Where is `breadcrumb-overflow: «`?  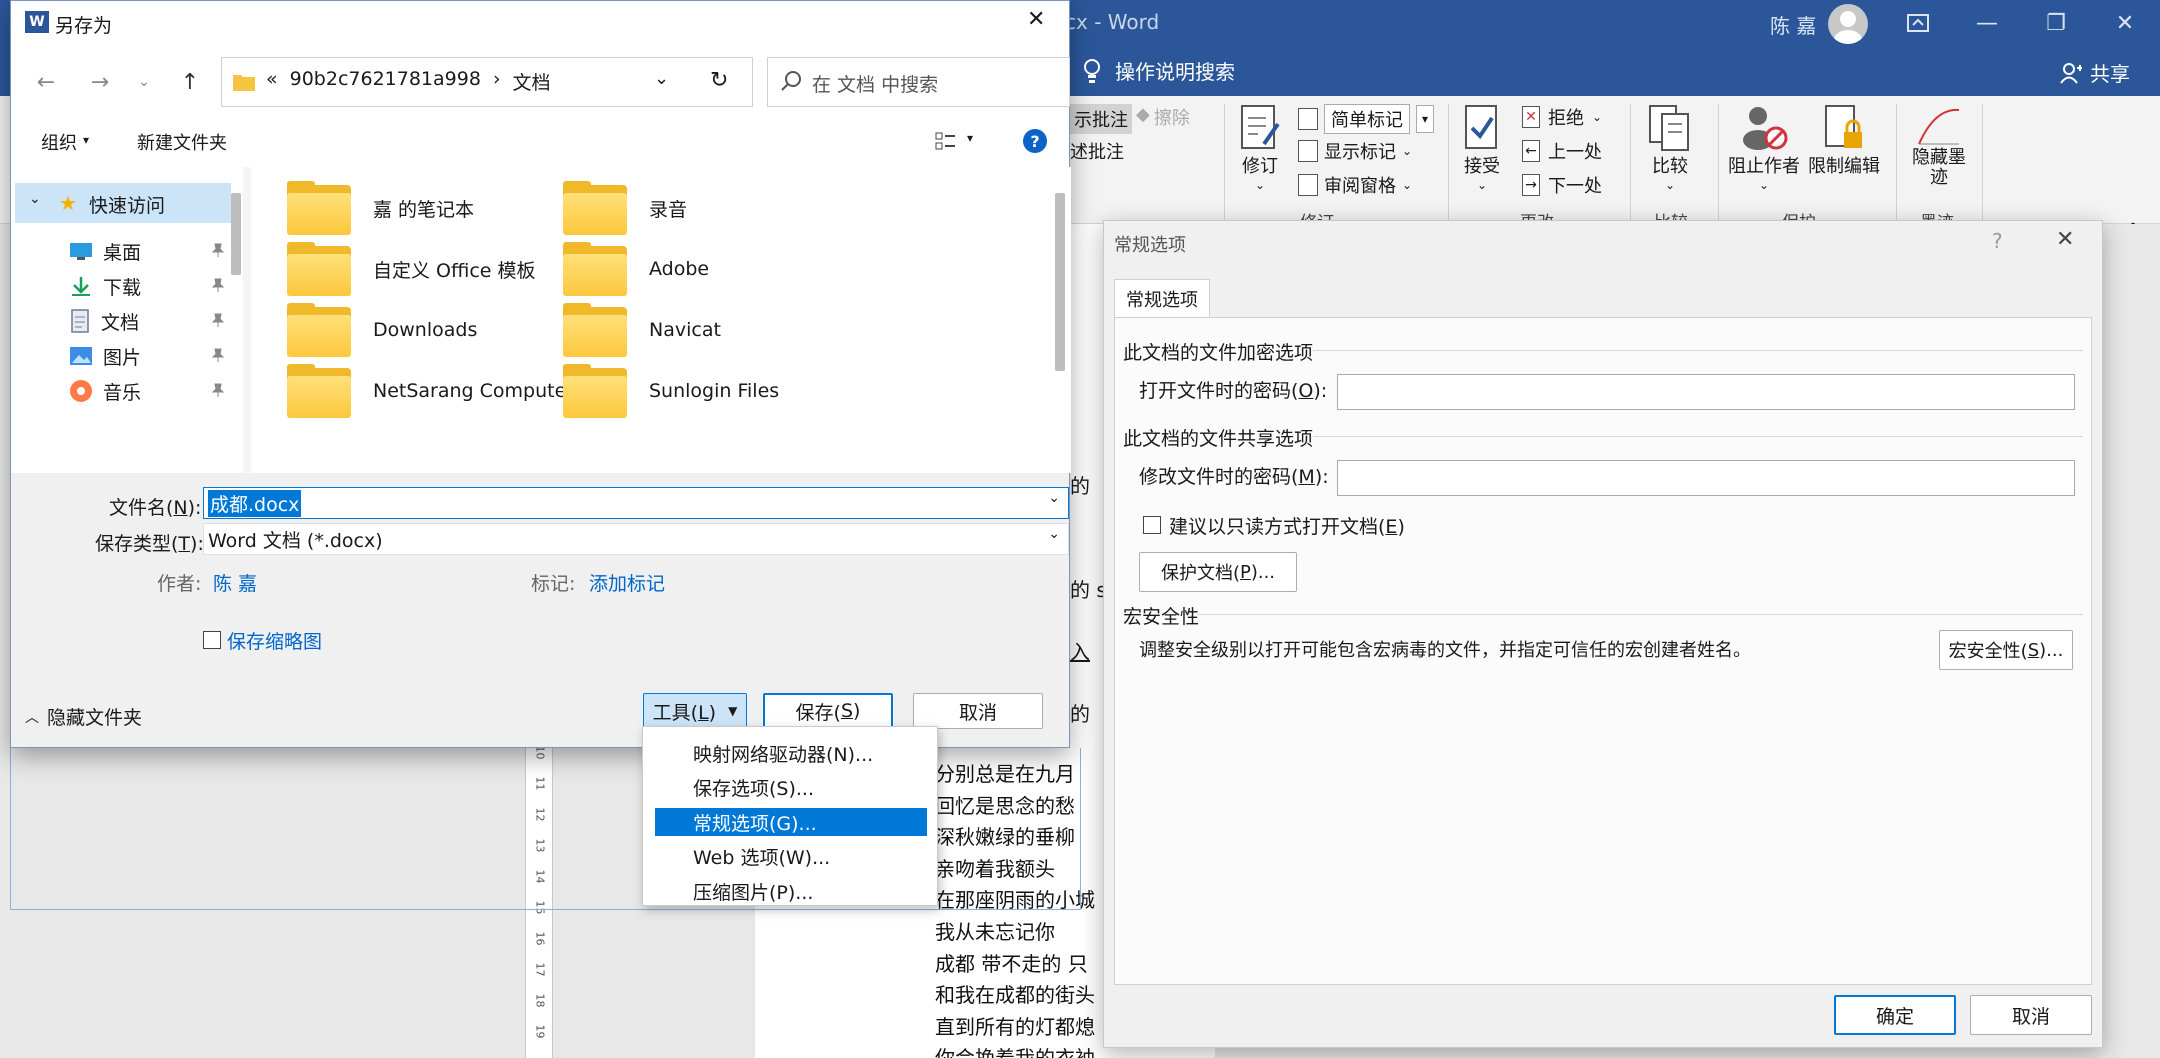 breadcrumb-overflow: « is located at coordinates (272, 81).